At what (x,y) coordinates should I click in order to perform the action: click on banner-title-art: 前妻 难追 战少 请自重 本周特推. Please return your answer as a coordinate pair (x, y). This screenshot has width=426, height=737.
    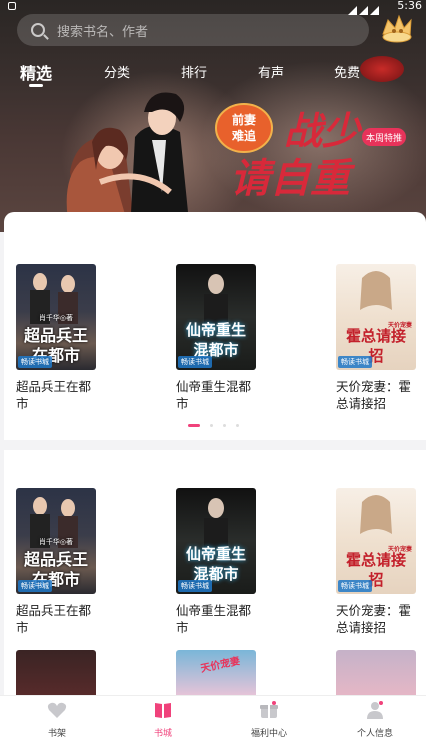
    Looking at the image, I should click on (310, 152).